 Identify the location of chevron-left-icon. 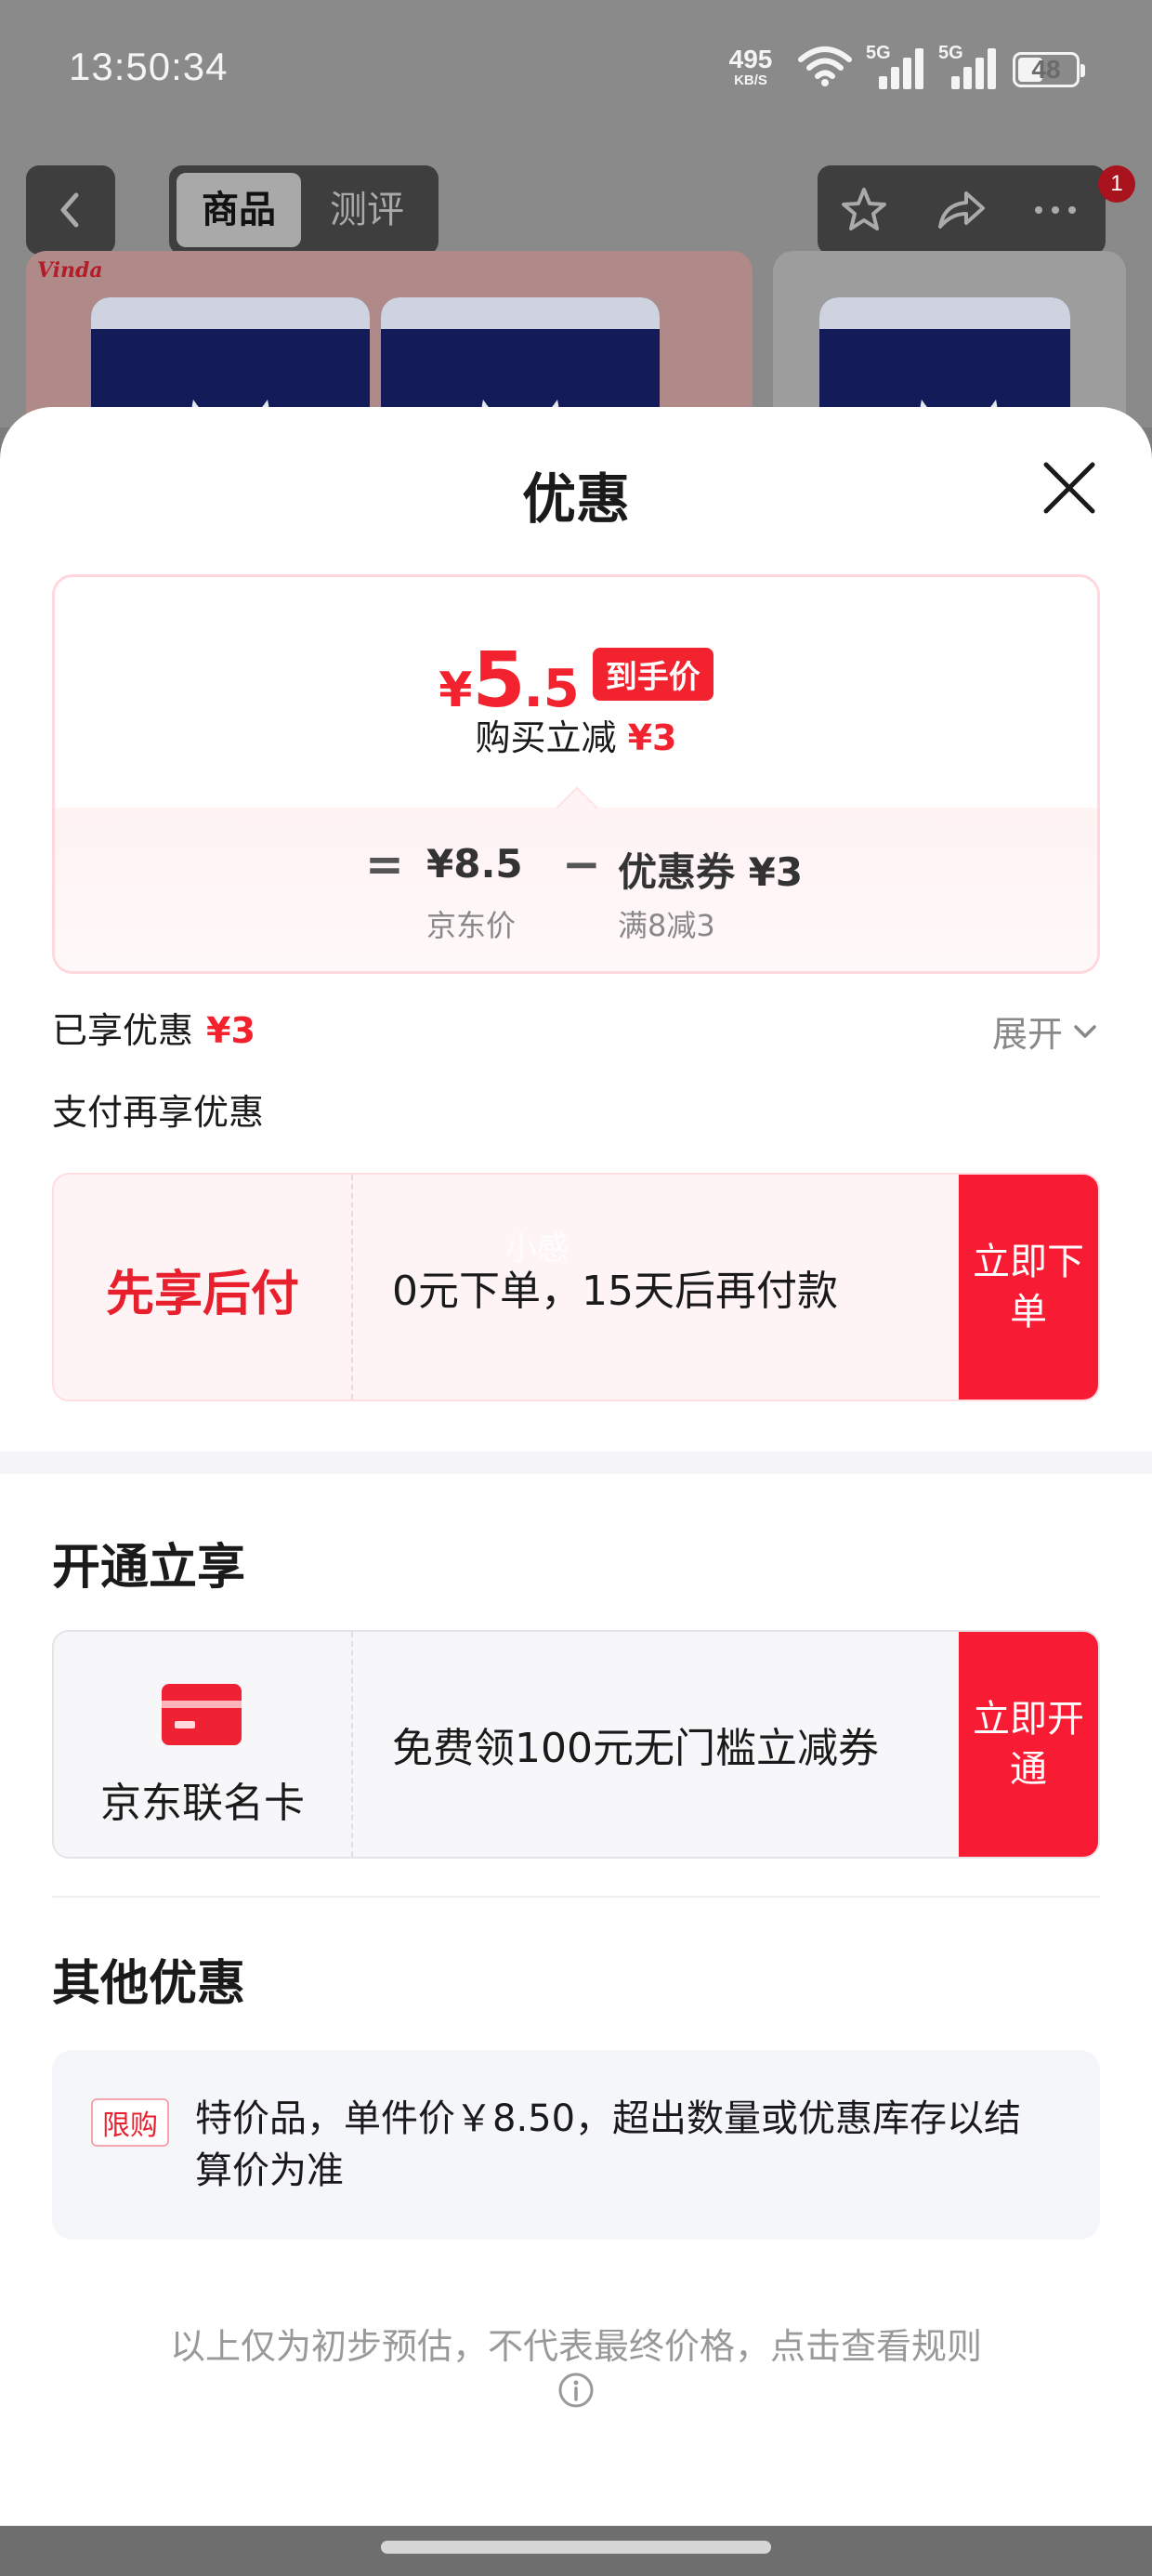
(69, 210).